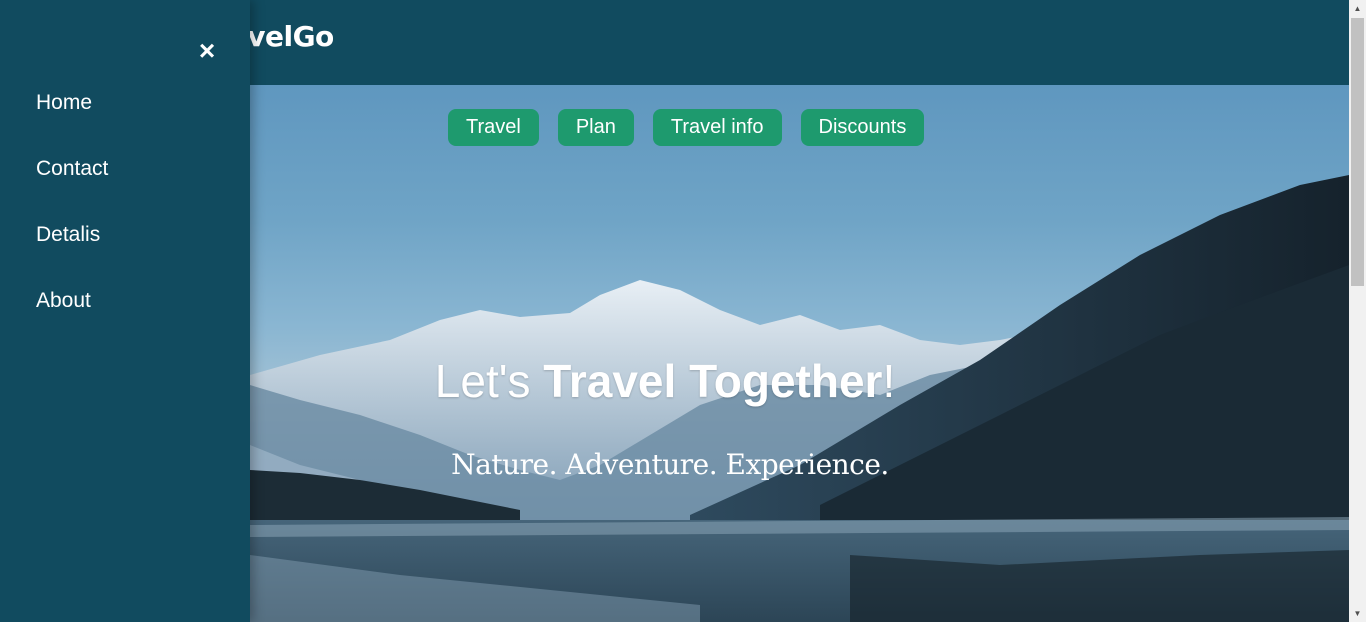 The width and height of the screenshot is (1366, 622). I want to click on arrow-up-icon: ▲, so click(1357, 8).